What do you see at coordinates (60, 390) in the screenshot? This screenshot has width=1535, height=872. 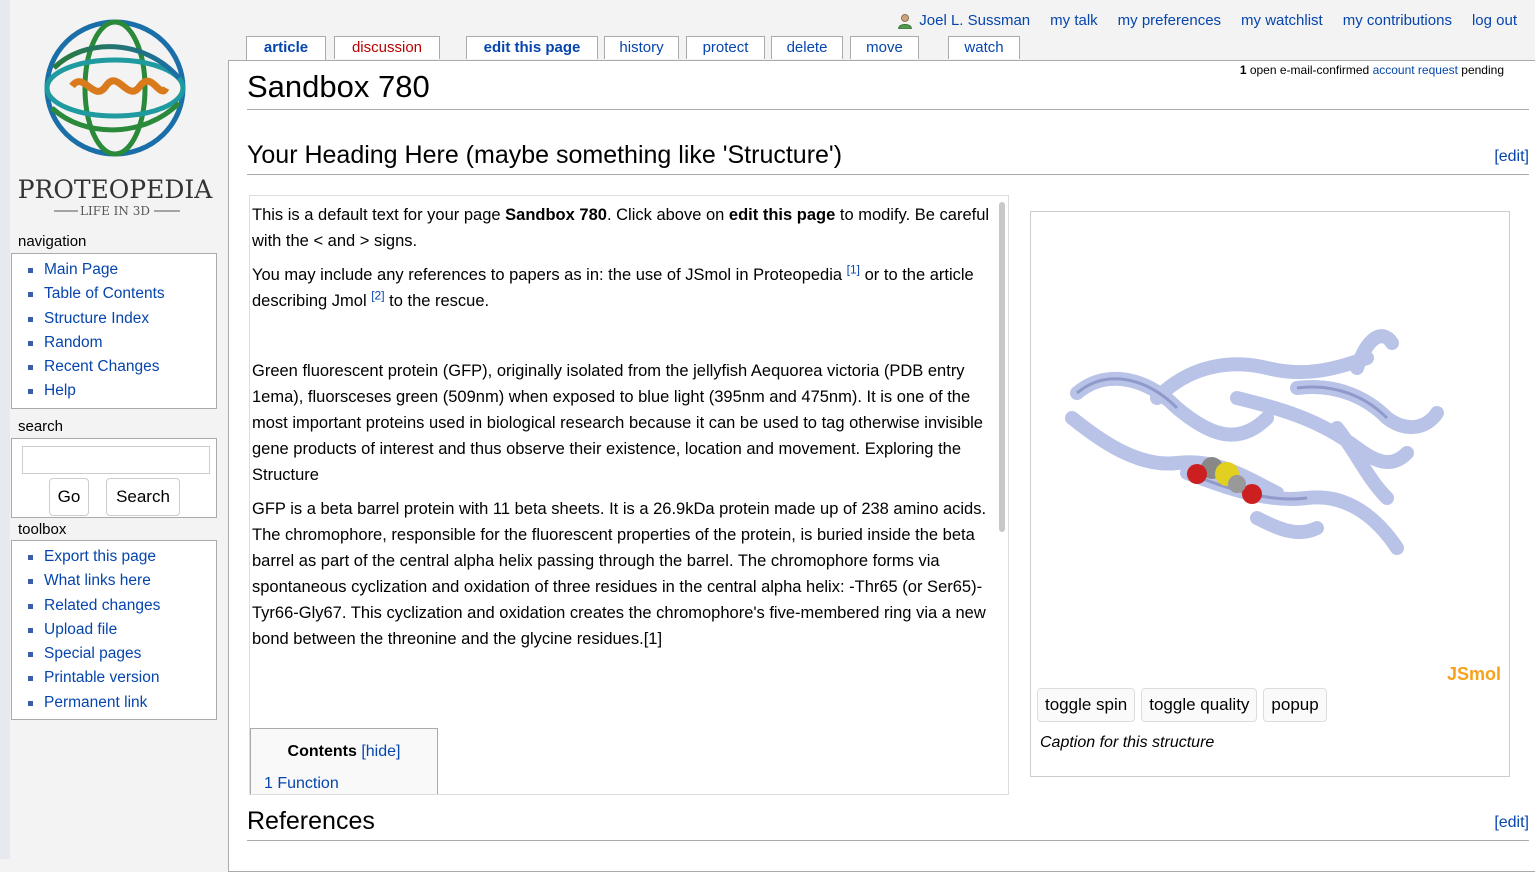 I see `nav-help: Help` at bounding box center [60, 390].